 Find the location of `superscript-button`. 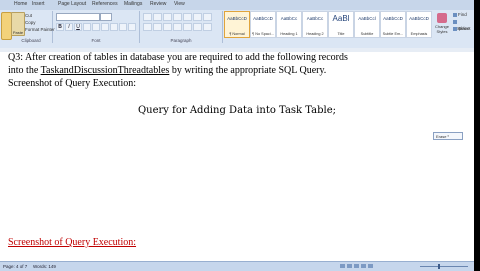

superscript-button is located at coordinates (105, 27).